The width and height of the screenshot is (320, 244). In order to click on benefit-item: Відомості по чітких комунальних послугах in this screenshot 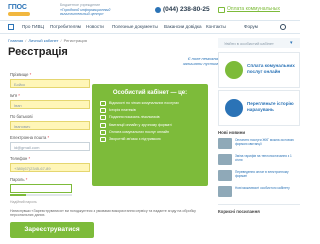, I will do `click(150, 103)`.